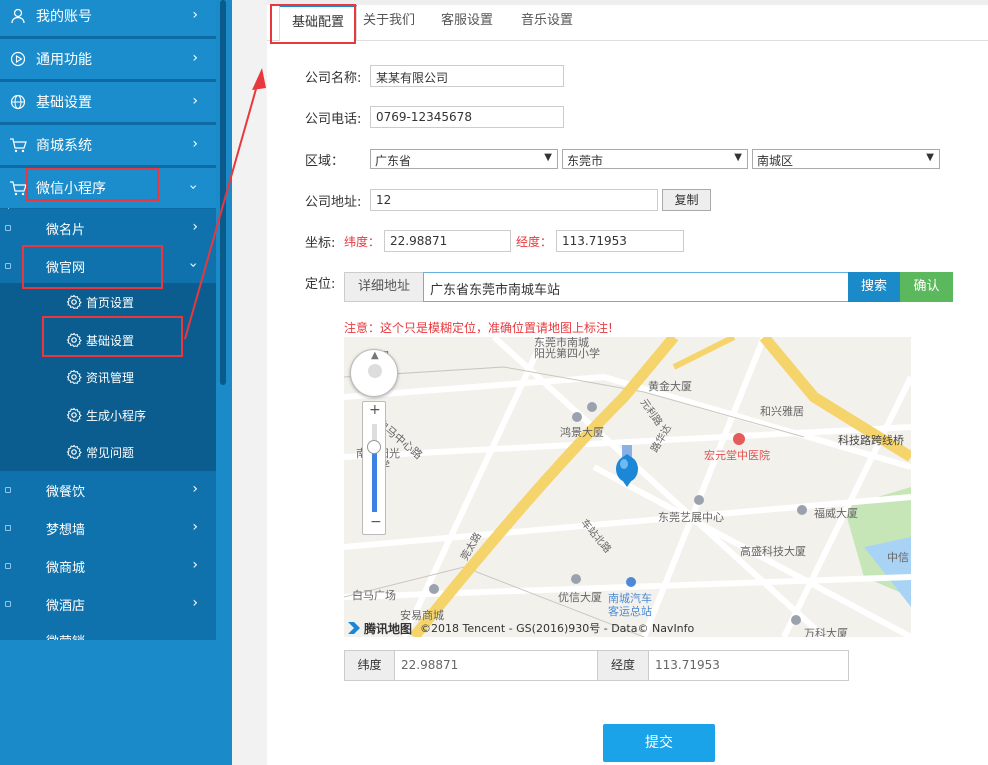 The image size is (988, 765). Describe the element at coordinates (116, 702) in the screenshot. I see `sidebar-footer` at that location.